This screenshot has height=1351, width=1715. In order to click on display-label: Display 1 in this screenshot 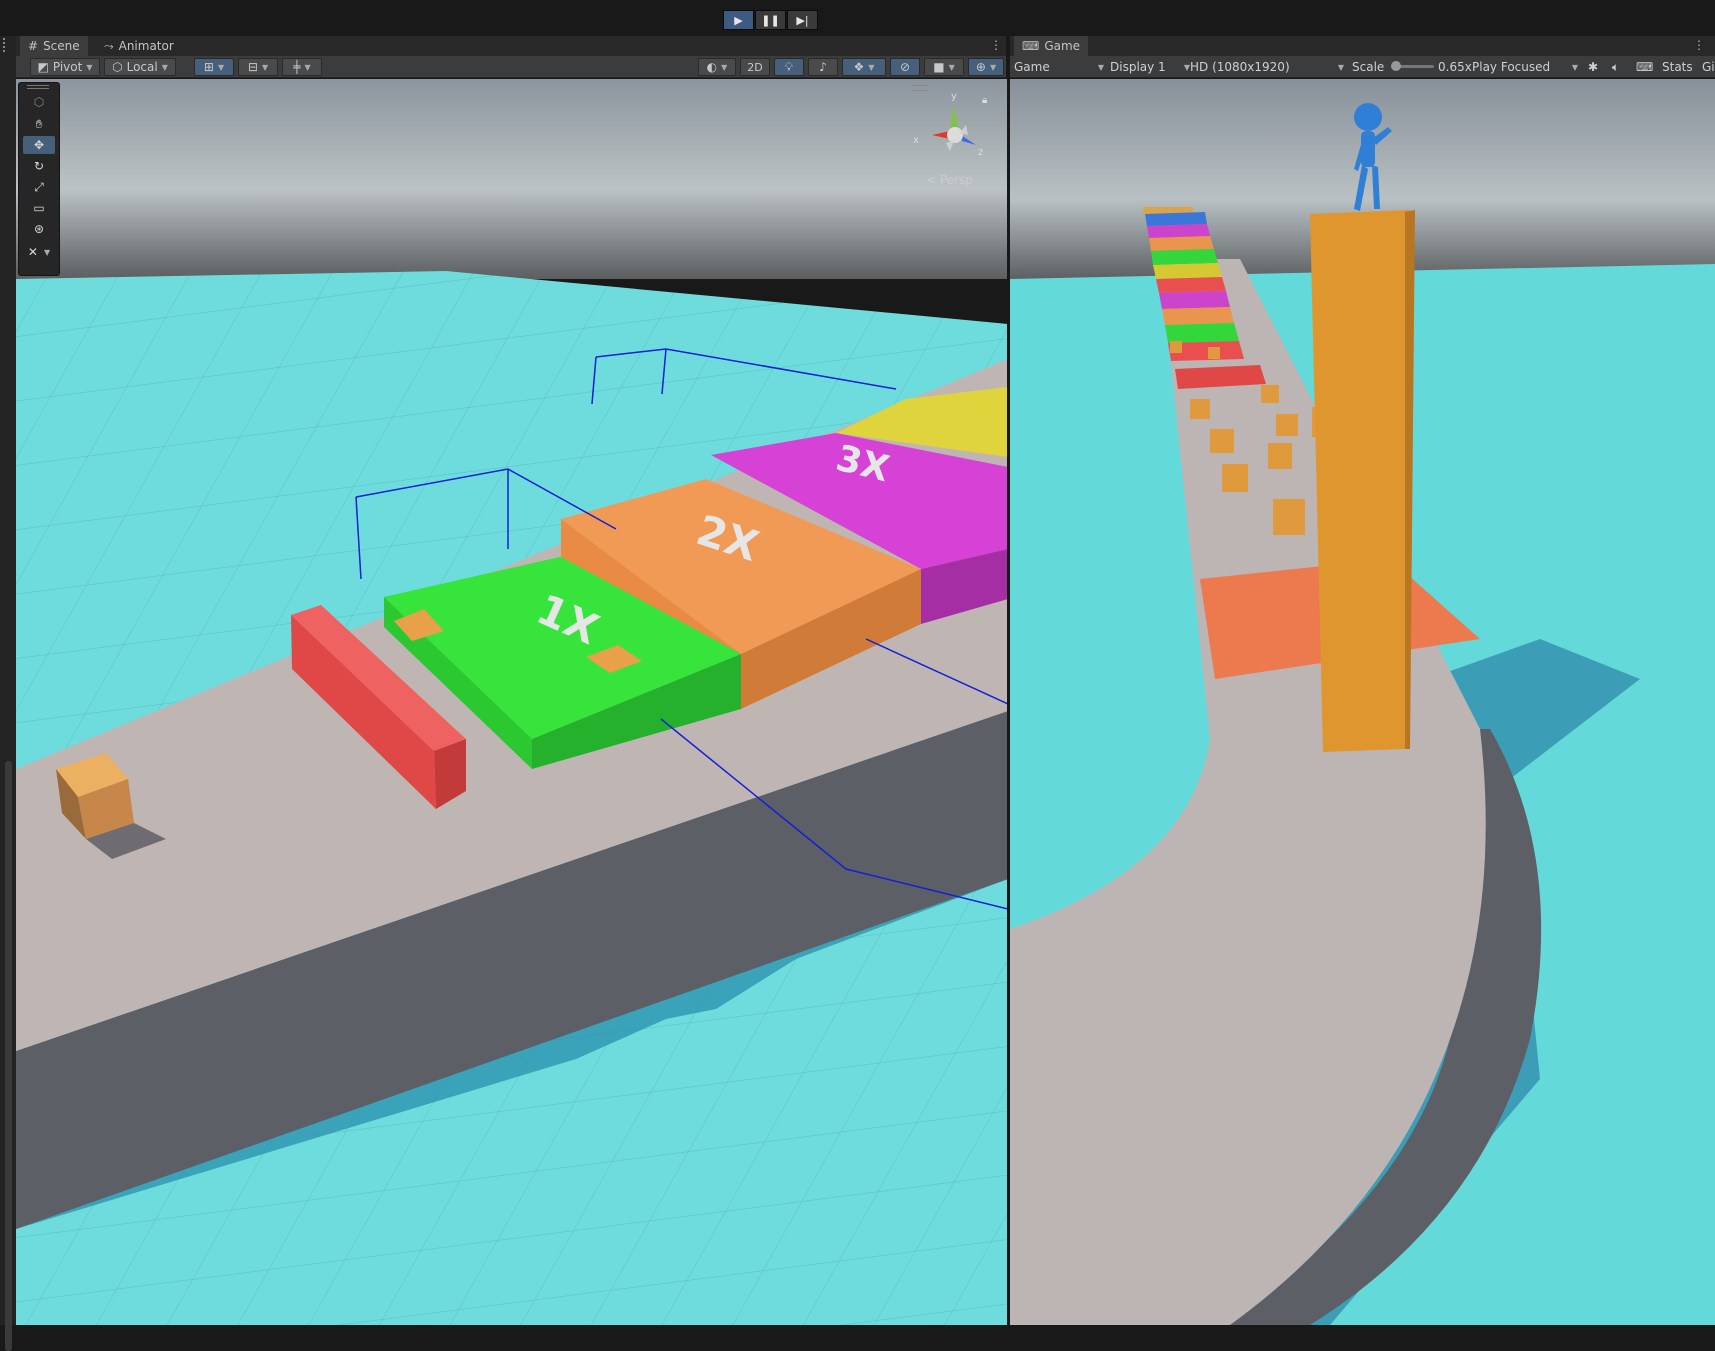, I will do `click(1138, 67)`.